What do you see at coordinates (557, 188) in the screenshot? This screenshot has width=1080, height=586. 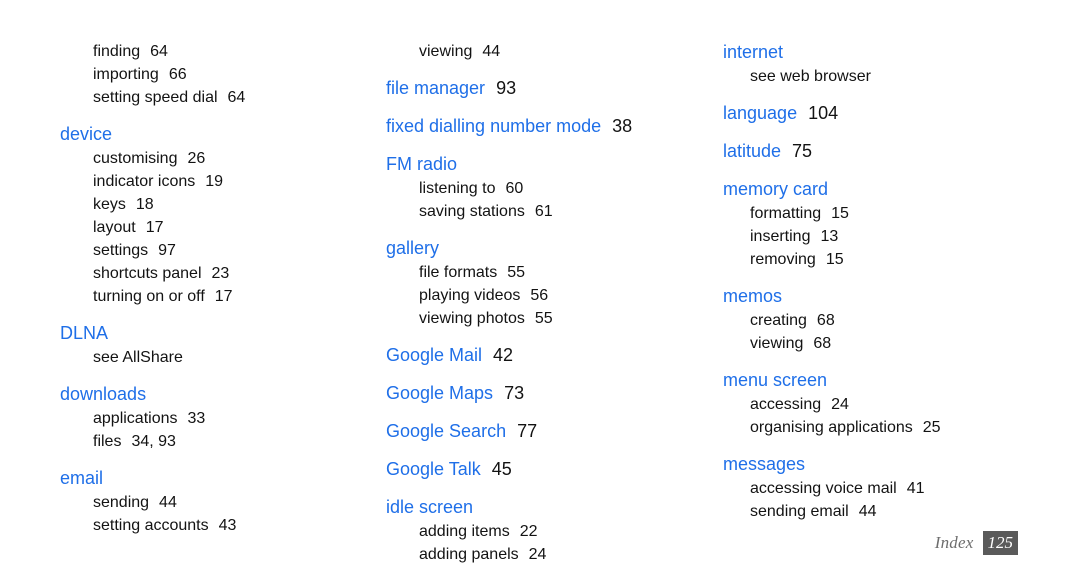 I see `index-entry-subitem: listening to 60` at bounding box center [557, 188].